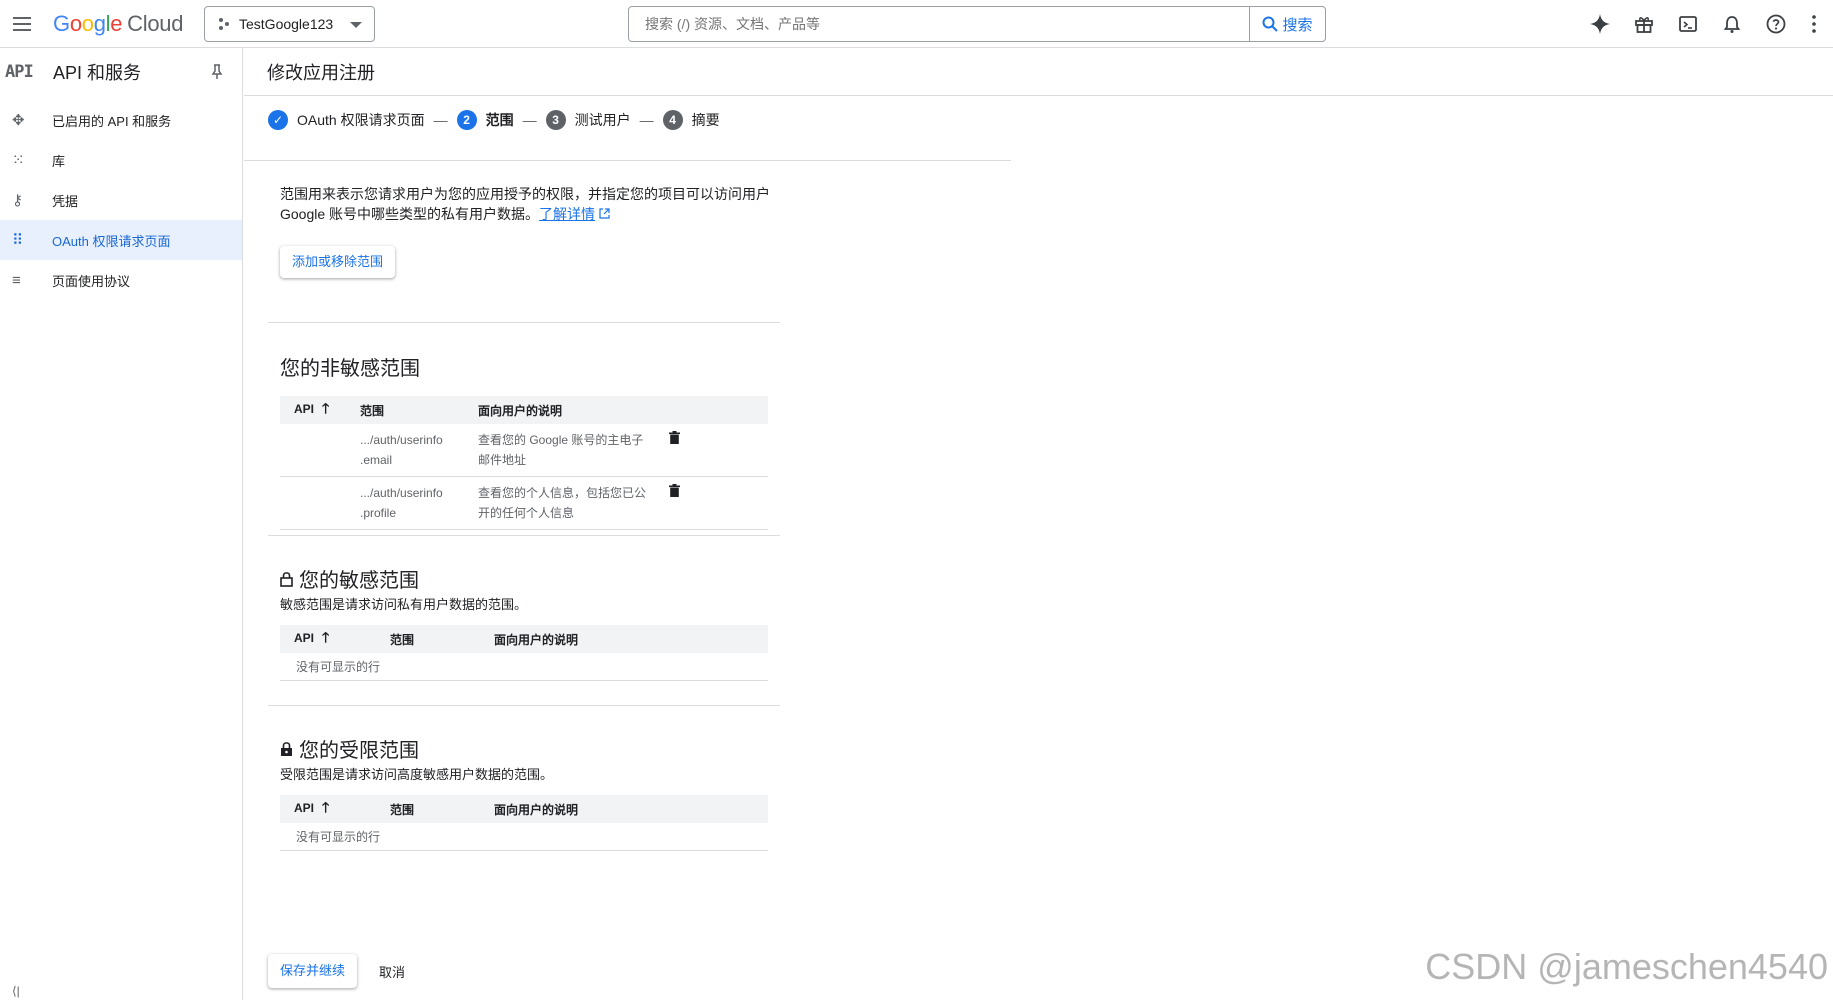  I want to click on project-picker: TestGoogle123, so click(289, 24).